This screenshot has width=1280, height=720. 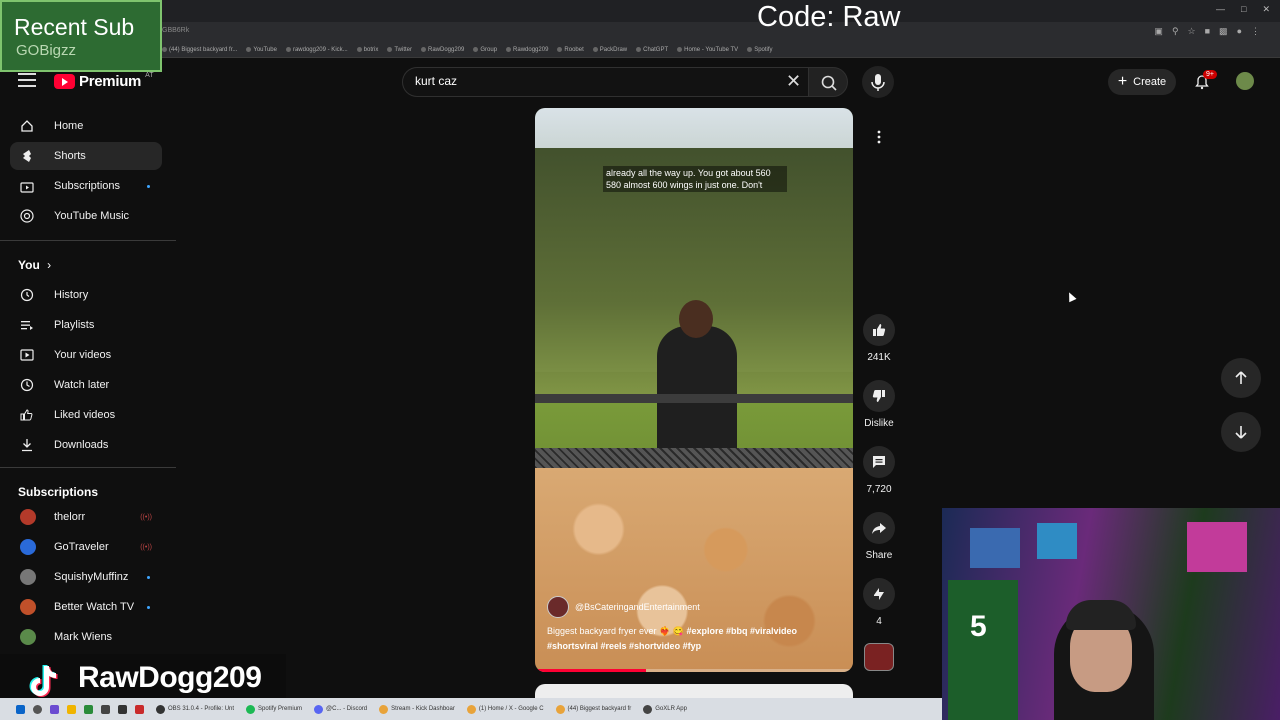 What do you see at coordinates (86, 607) in the screenshot?
I see `sidebar-subscription-item: Better Watch TV` at bounding box center [86, 607].